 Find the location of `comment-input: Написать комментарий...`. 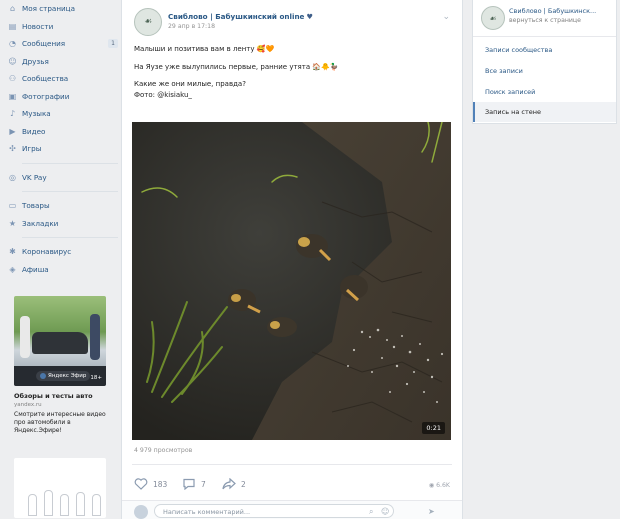

comment-input: Написать комментарий... is located at coordinates (274, 511).